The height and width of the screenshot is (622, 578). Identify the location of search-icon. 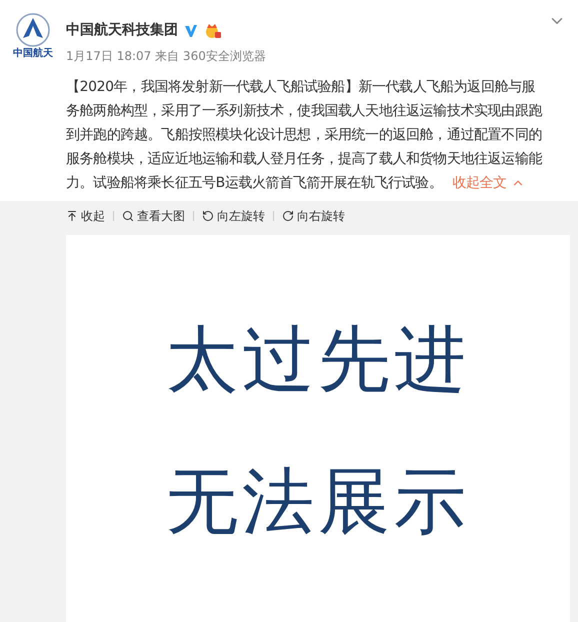
(128, 216).